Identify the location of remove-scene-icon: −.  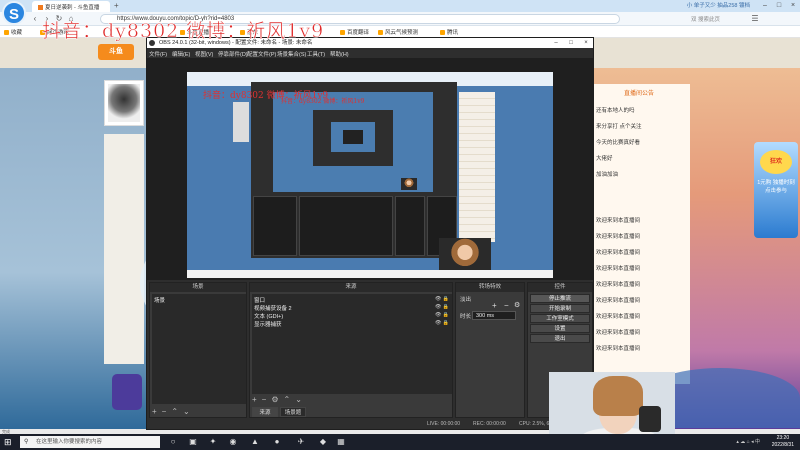
(164, 411).